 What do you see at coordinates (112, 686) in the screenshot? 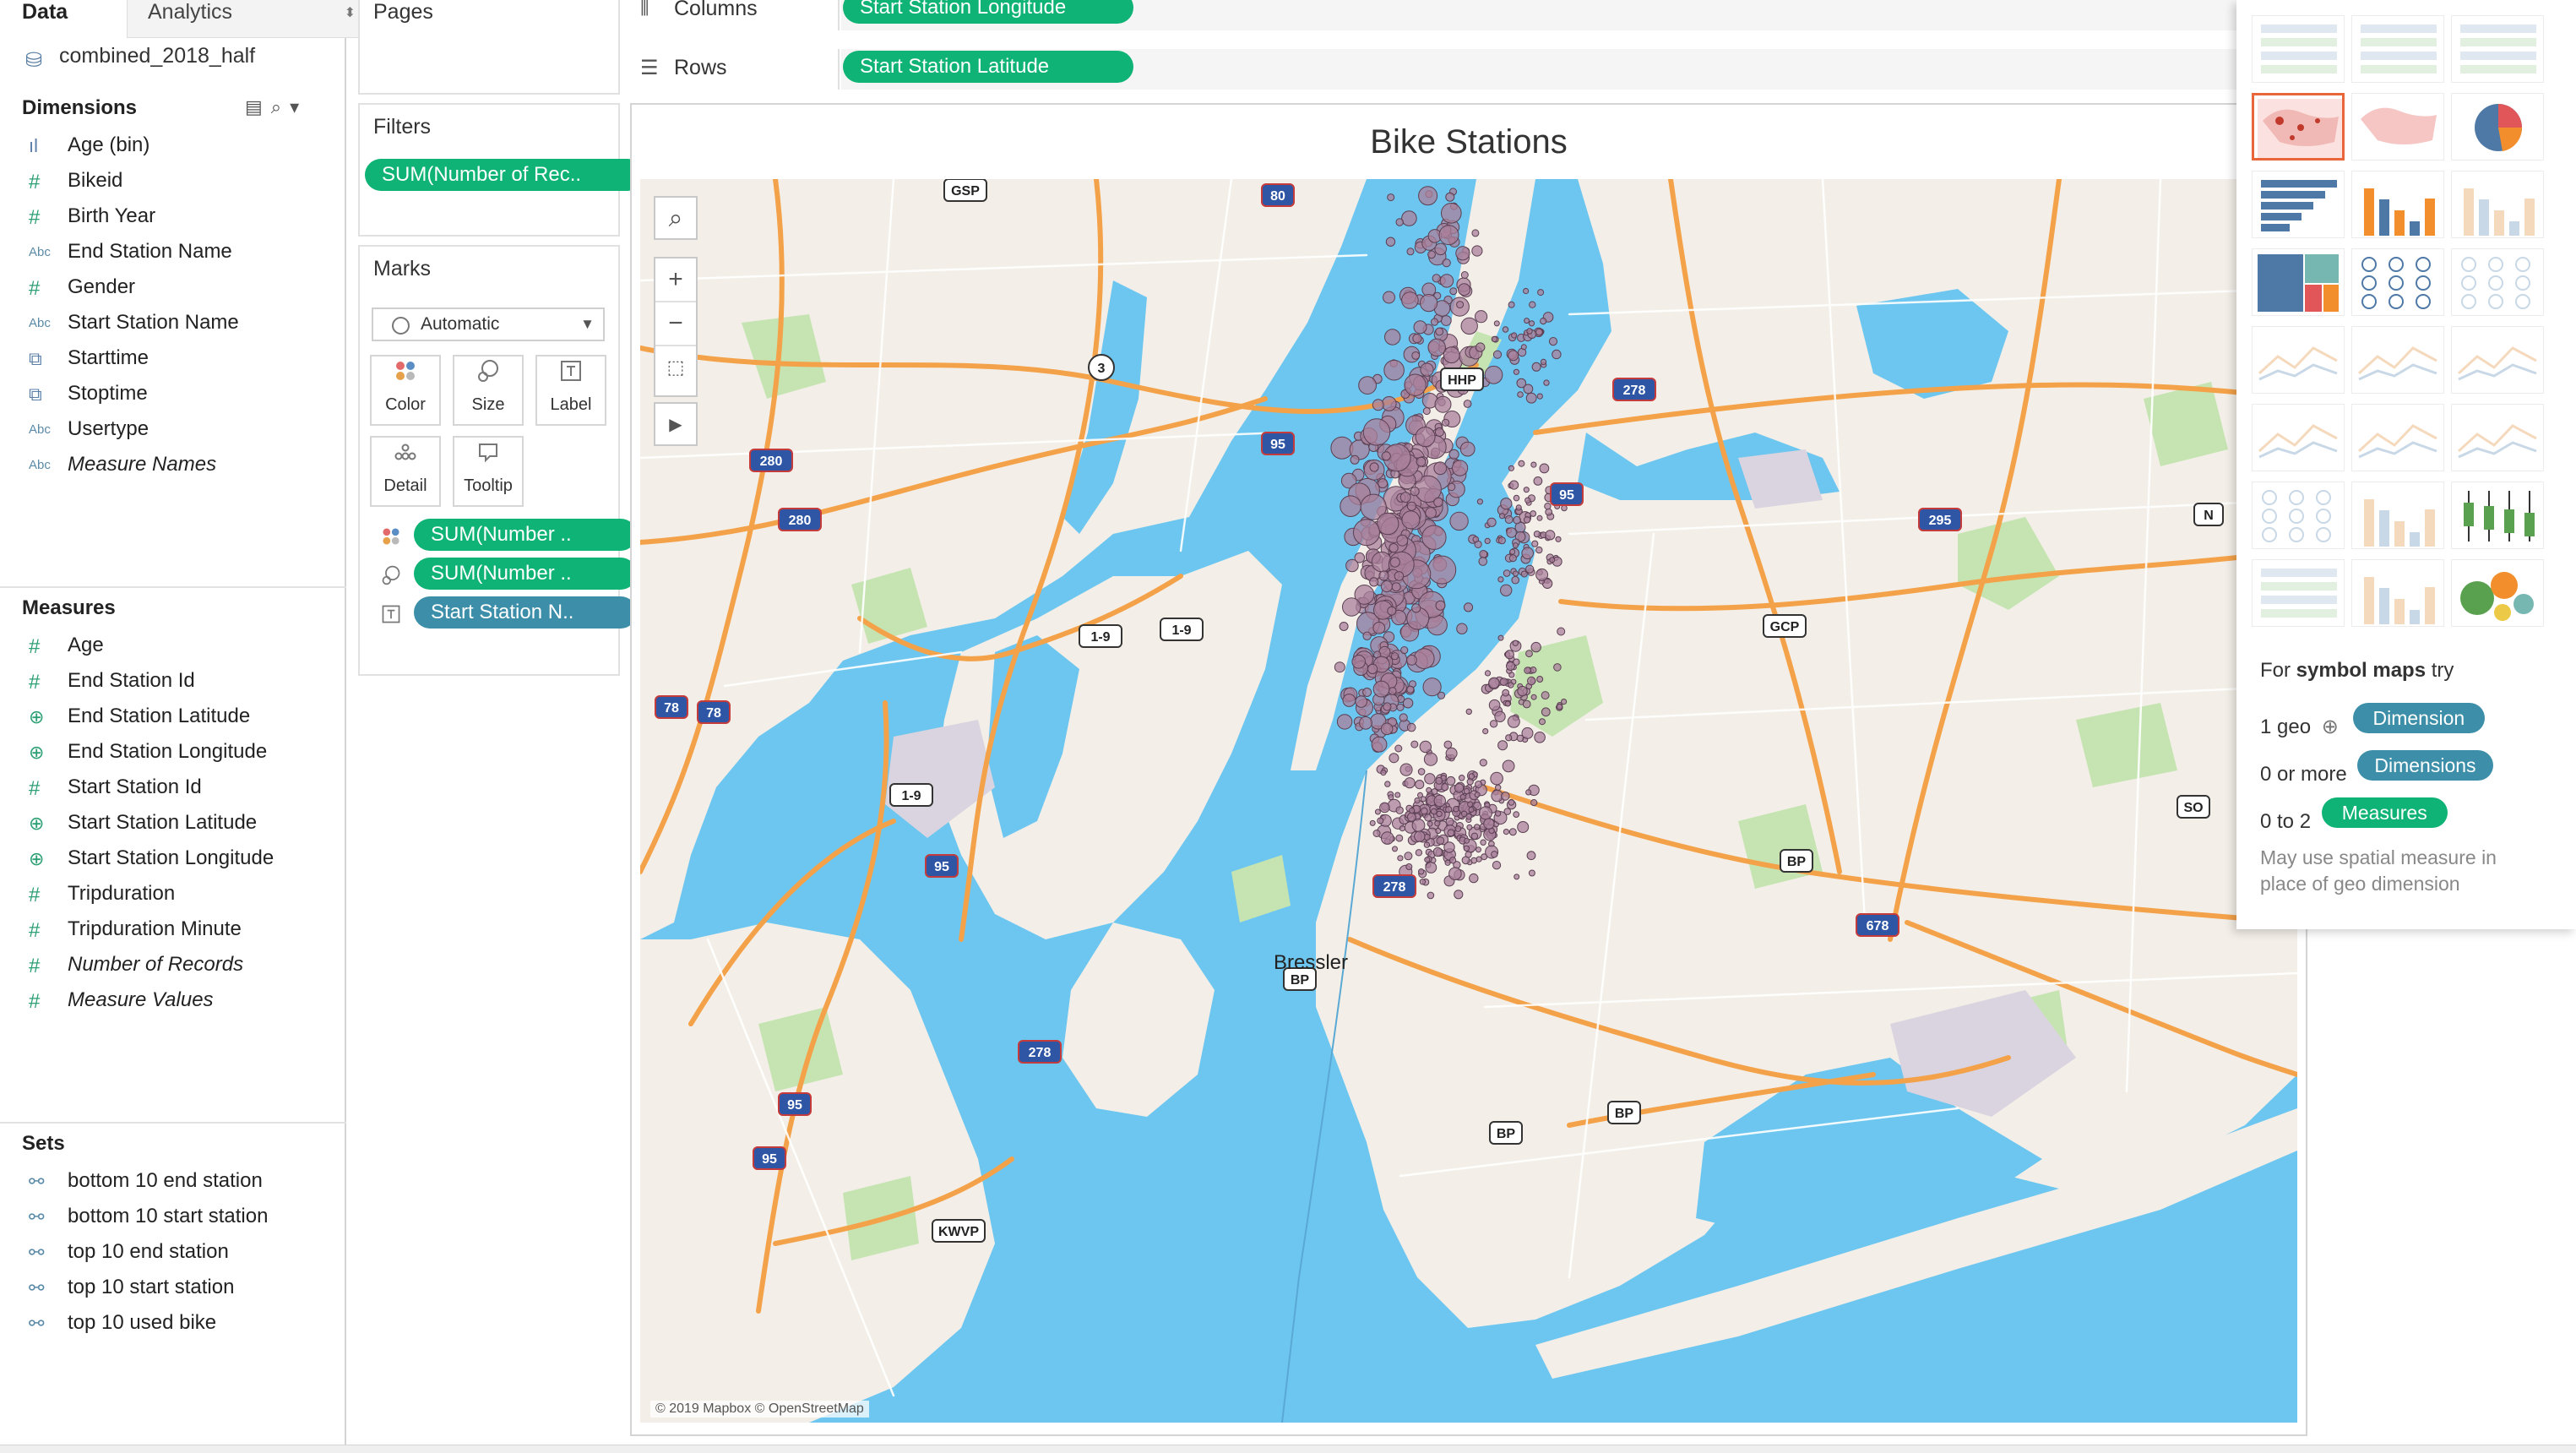
I see `mea-field: # End Station Id` at bounding box center [112, 686].